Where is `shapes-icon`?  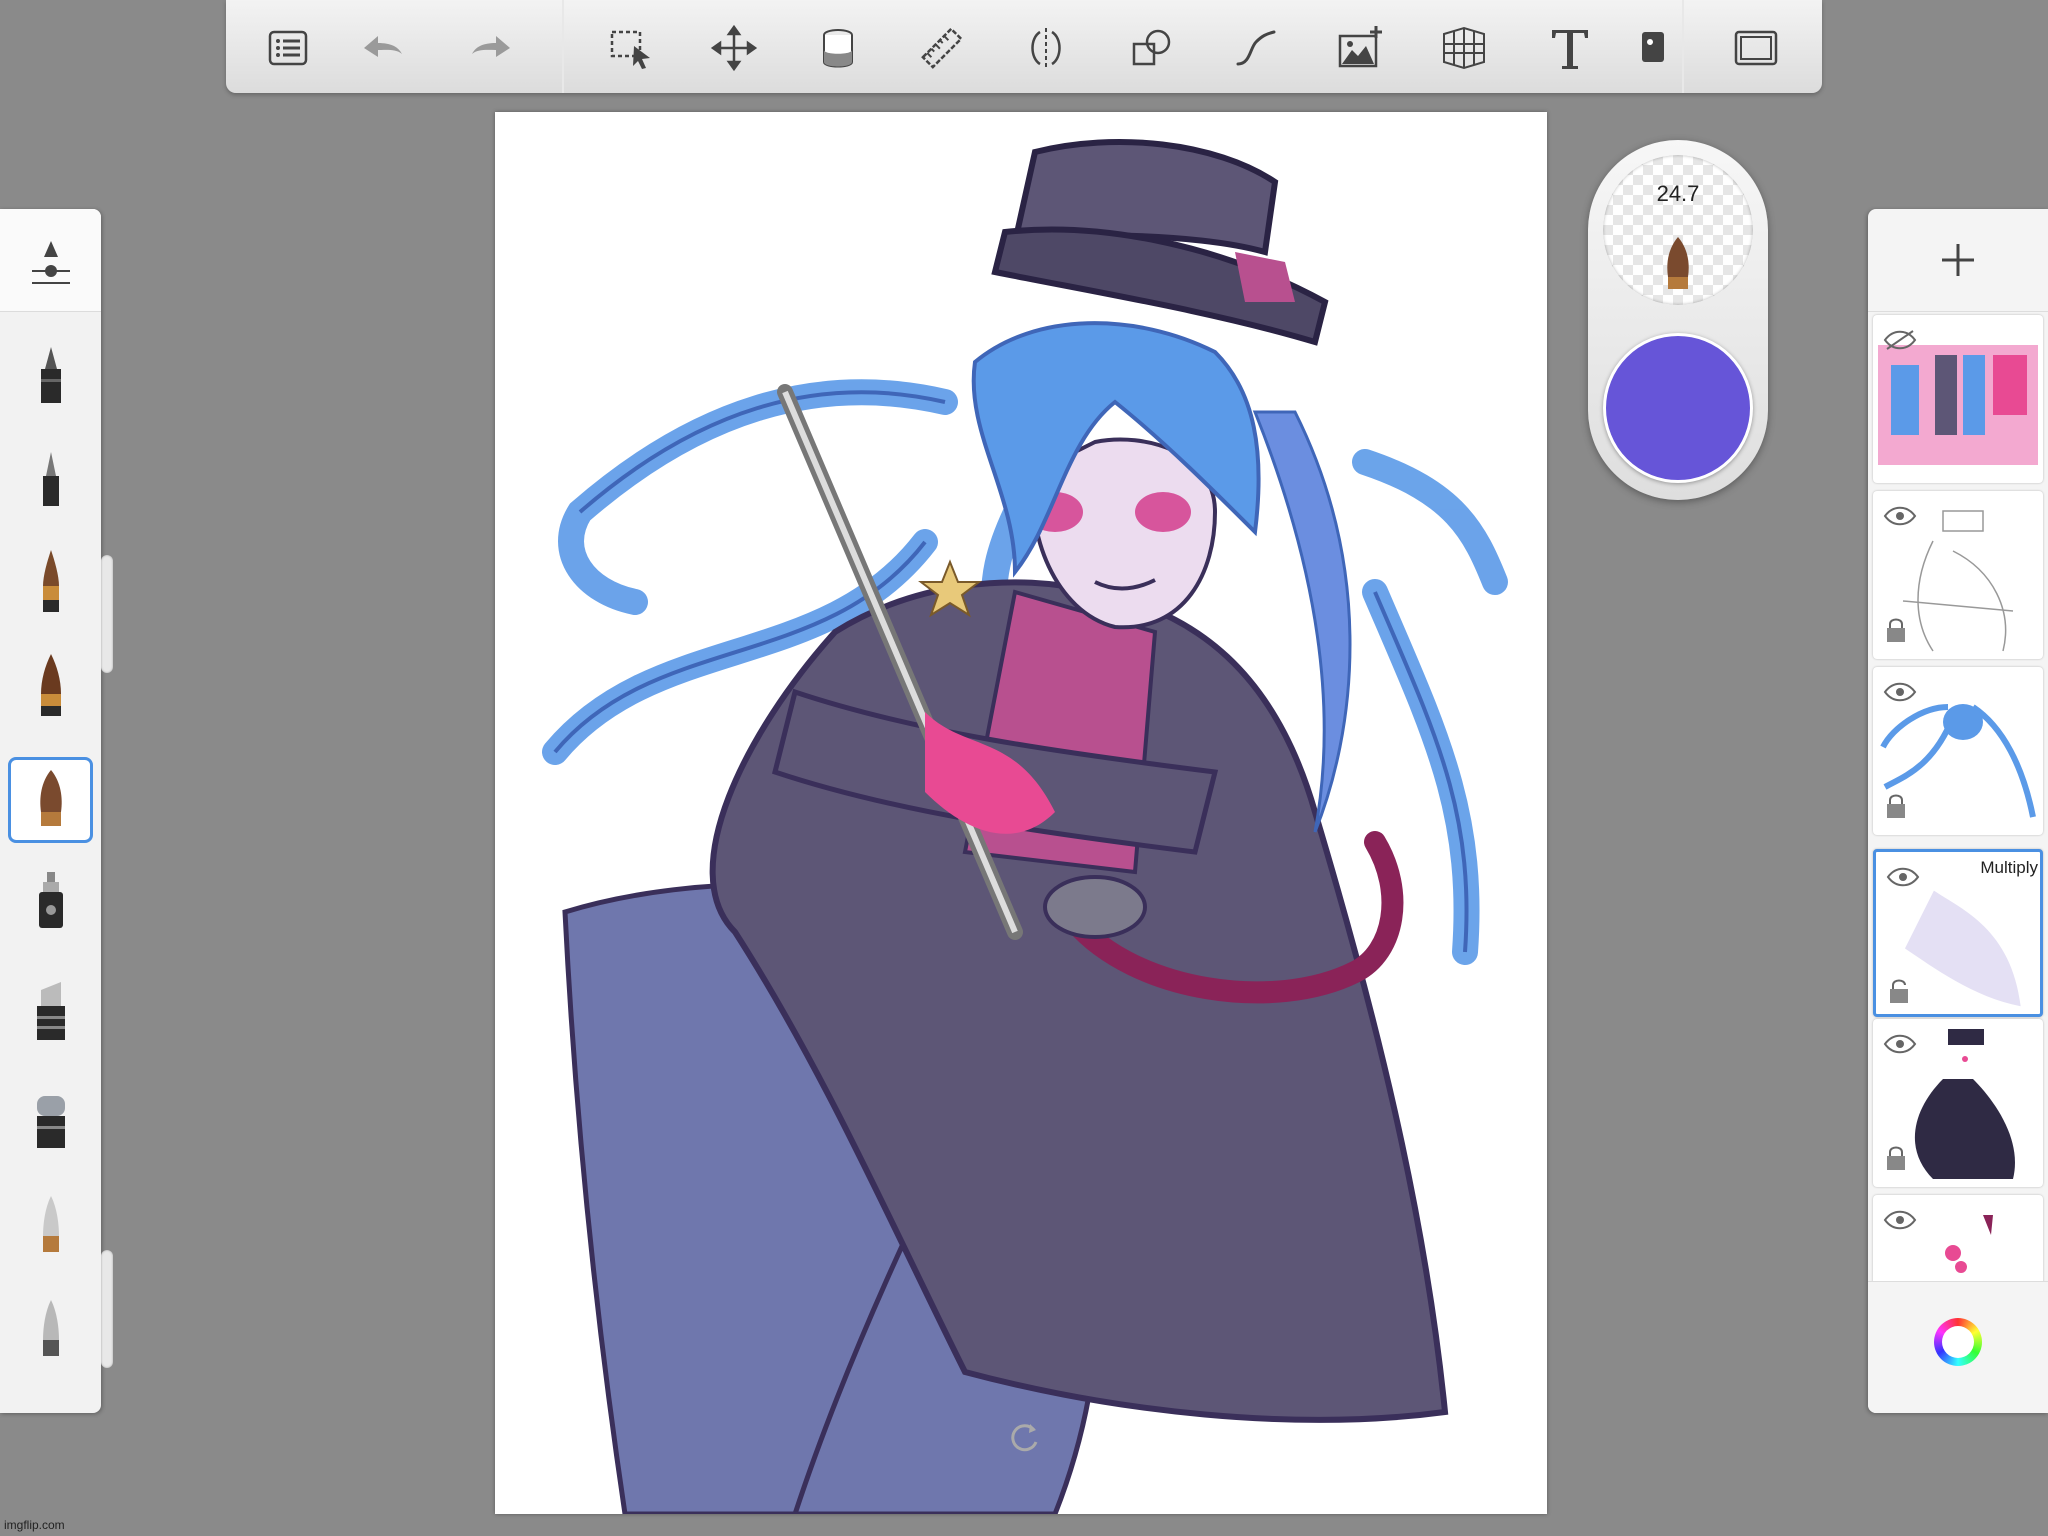
shapes-icon is located at coordinates (1151, 47).